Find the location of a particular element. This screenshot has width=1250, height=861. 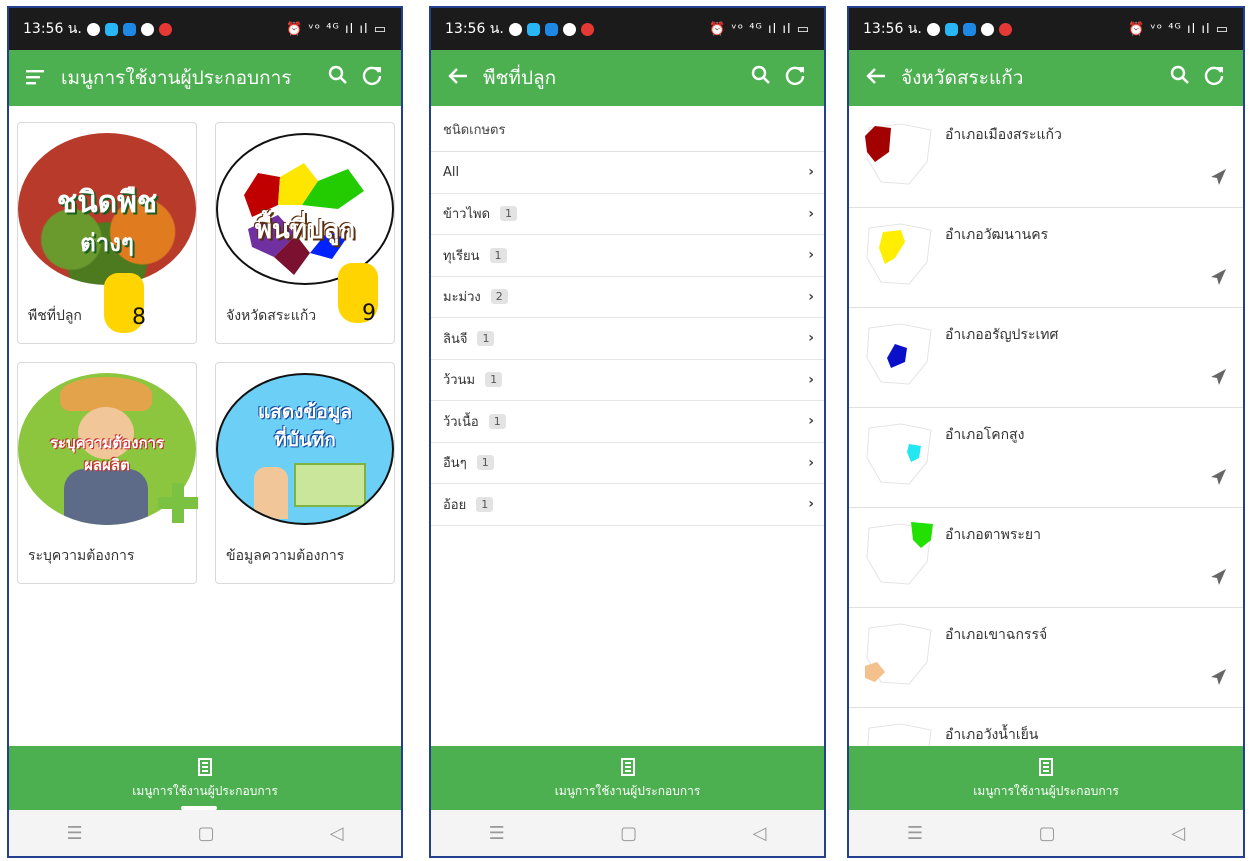

crop-name: All is located at coordinates (451, 172).